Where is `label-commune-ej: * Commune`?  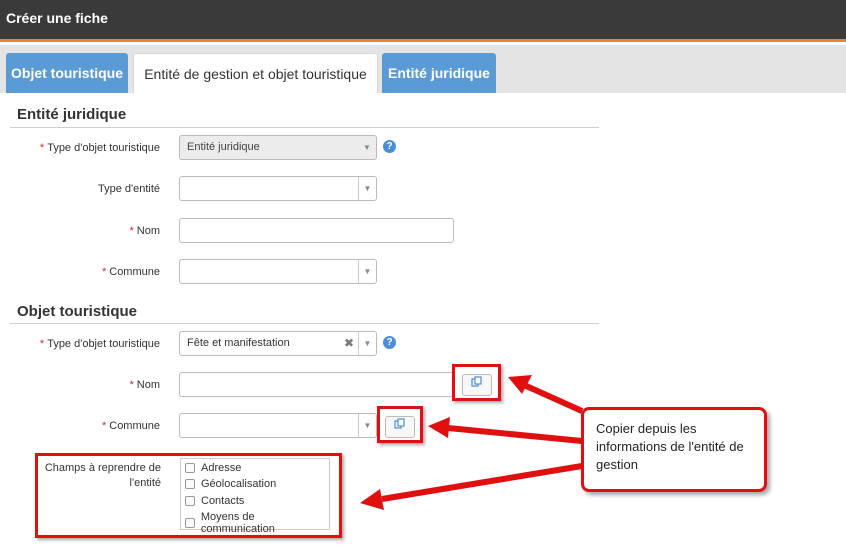
label-commune-ej: * Commune is located at coordinates (130, 272).